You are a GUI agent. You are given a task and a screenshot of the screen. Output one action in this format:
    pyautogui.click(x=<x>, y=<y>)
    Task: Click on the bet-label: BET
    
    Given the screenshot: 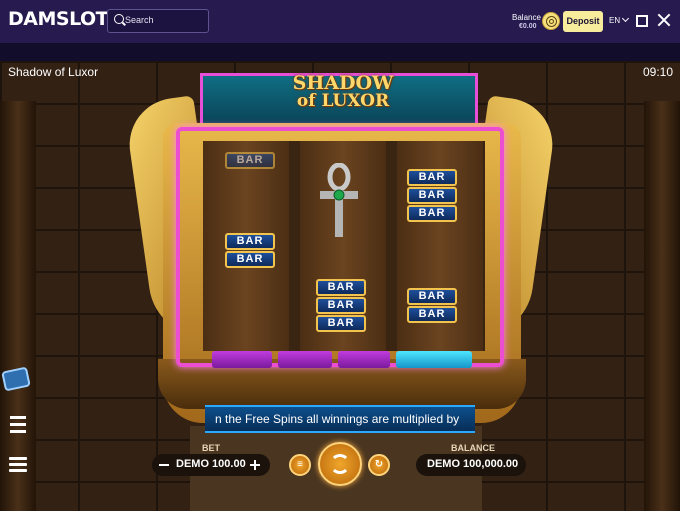 What is the action you would take?
    pyautogui.click(x=211, y=448)
    